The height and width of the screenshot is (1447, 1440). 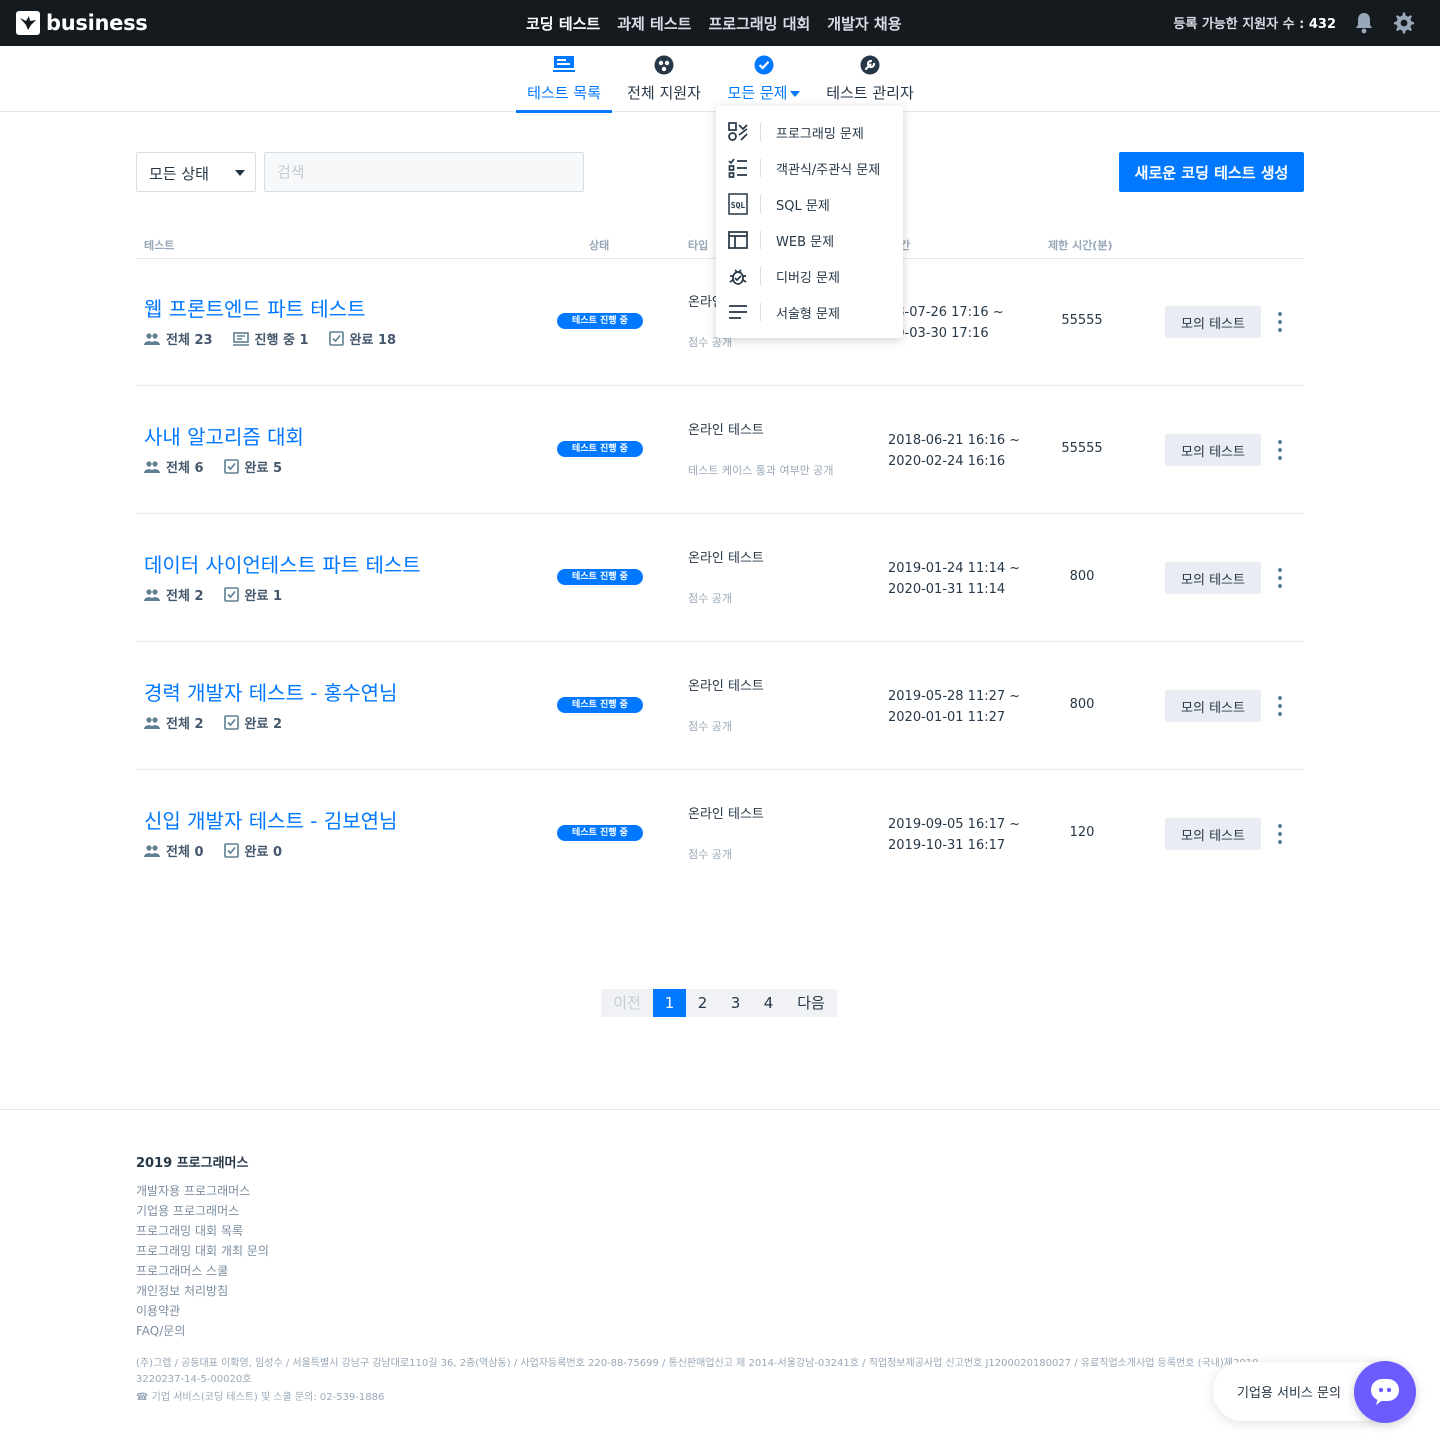 I want to click on chevron-down-icon, so click(x=240, y=173).